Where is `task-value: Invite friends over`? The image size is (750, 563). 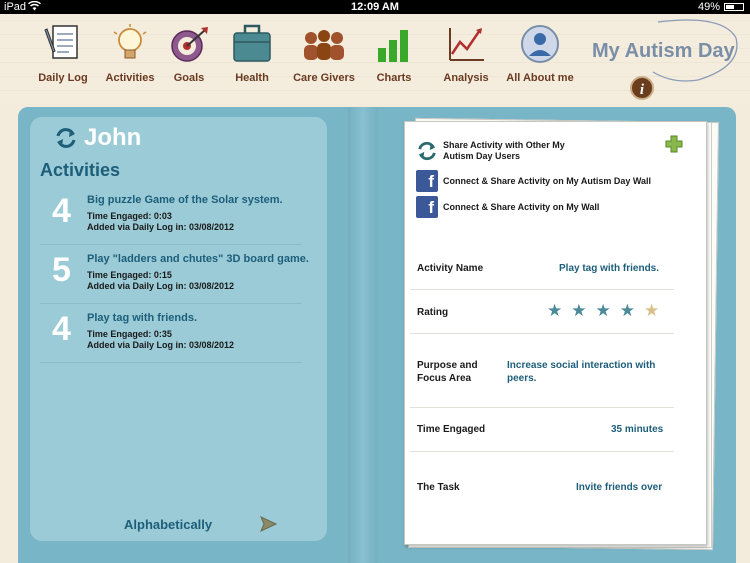
task-value: Invite friends over is located at coordinates (619, 487).